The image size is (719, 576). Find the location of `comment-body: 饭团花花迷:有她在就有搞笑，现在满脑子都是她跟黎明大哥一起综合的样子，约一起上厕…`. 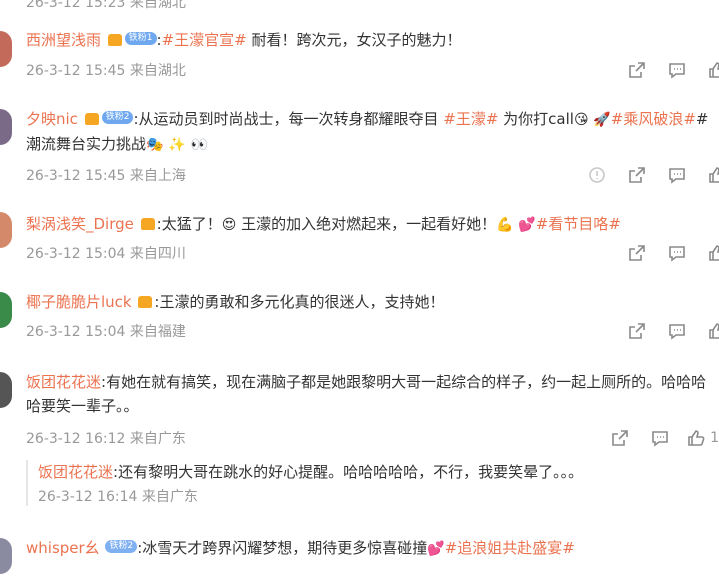

comment-body: 饭团花花迷:有她在就有搞笑，现在满脑子都是她跟黎明大哥一起综合的样子，约一起上厕… is located at coordinates (370, 394).